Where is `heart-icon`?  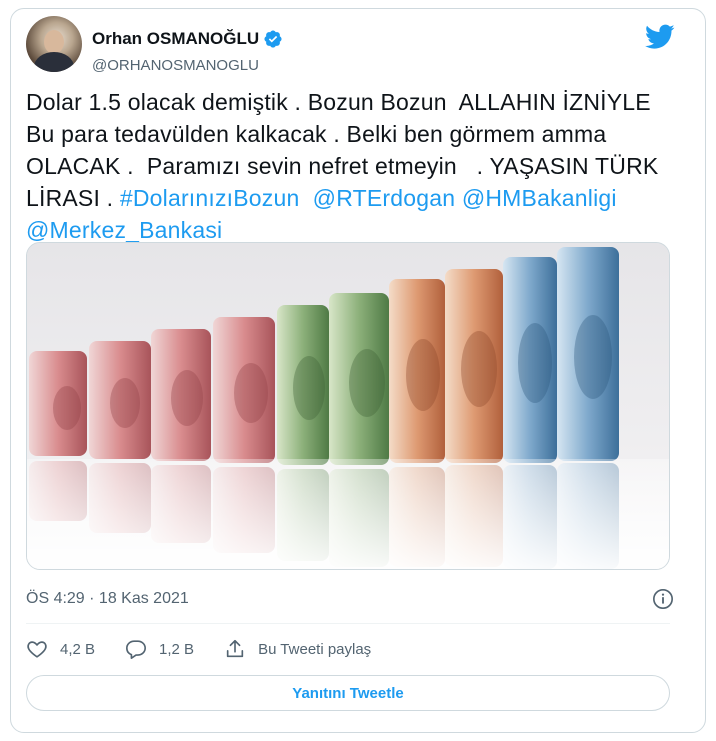 heart-icon is located at coordinates (37, 649).